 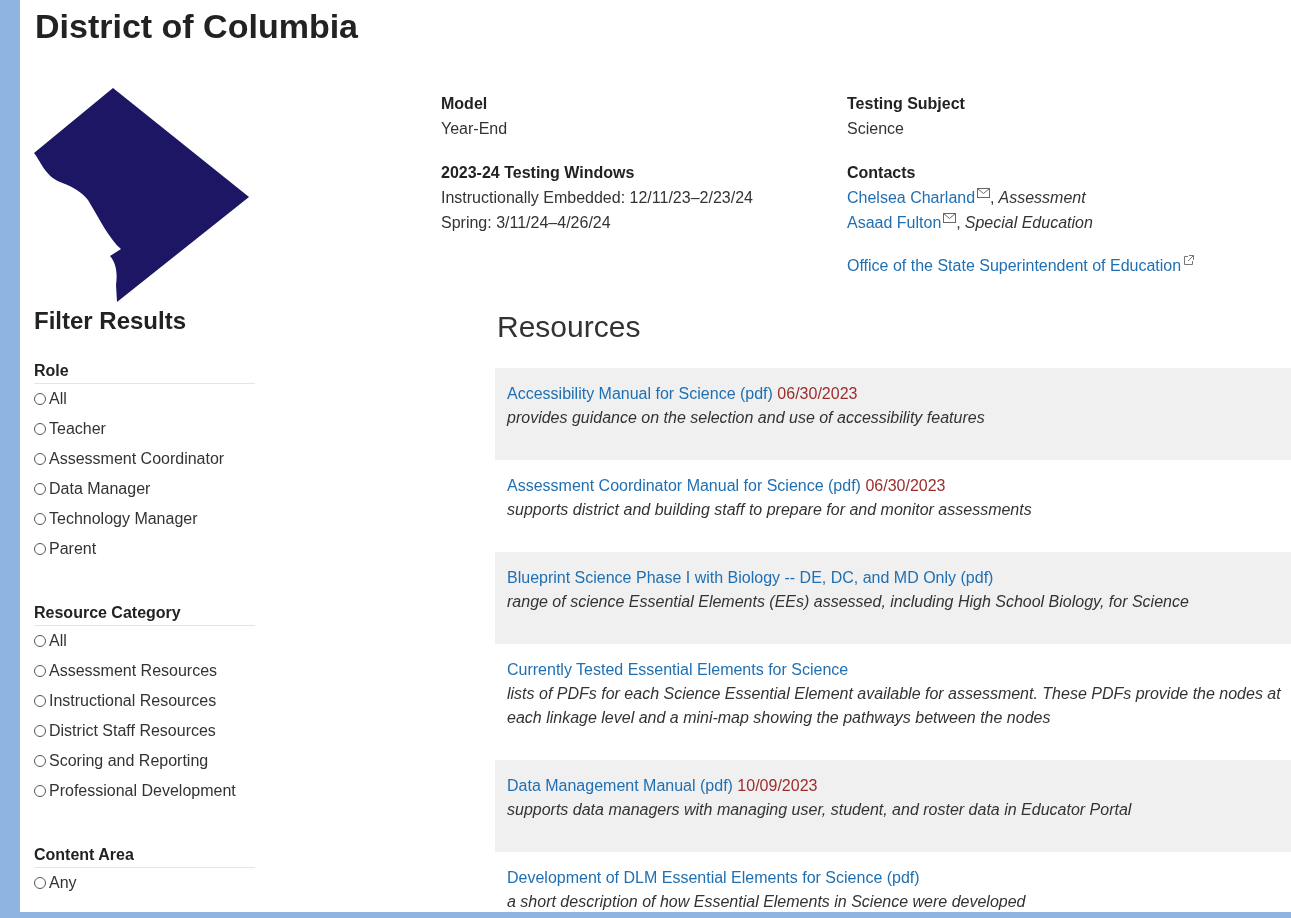 What do you see at coordinates (55, 883) in the screenshot?
I see `radio-option: Any` at bounding box center [55, 883].